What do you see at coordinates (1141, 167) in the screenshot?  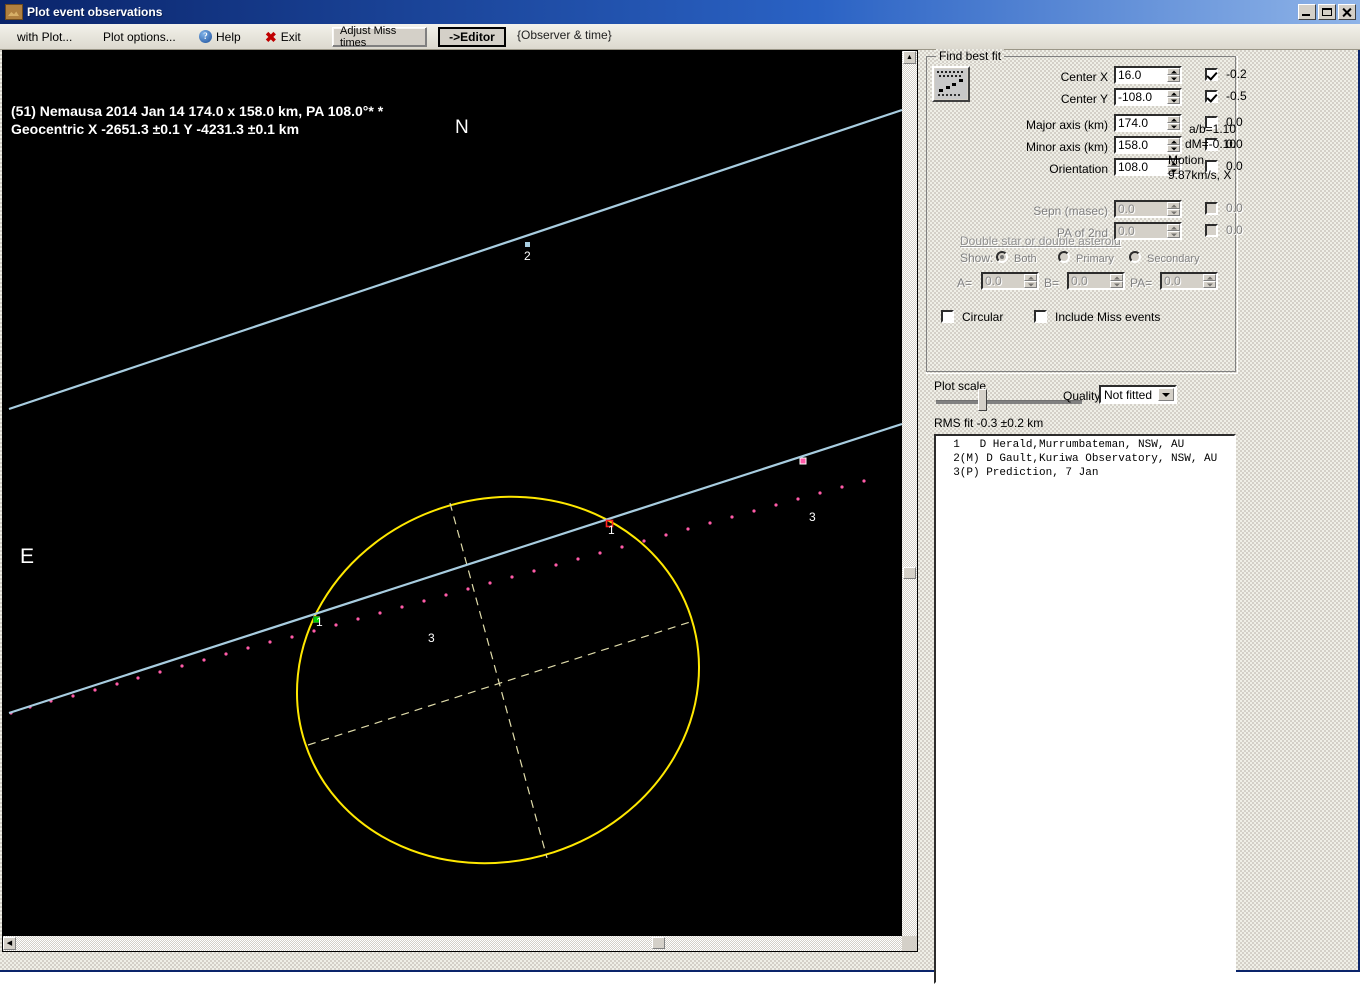 I see `orientation-input` at bounding box center [1141, 167].